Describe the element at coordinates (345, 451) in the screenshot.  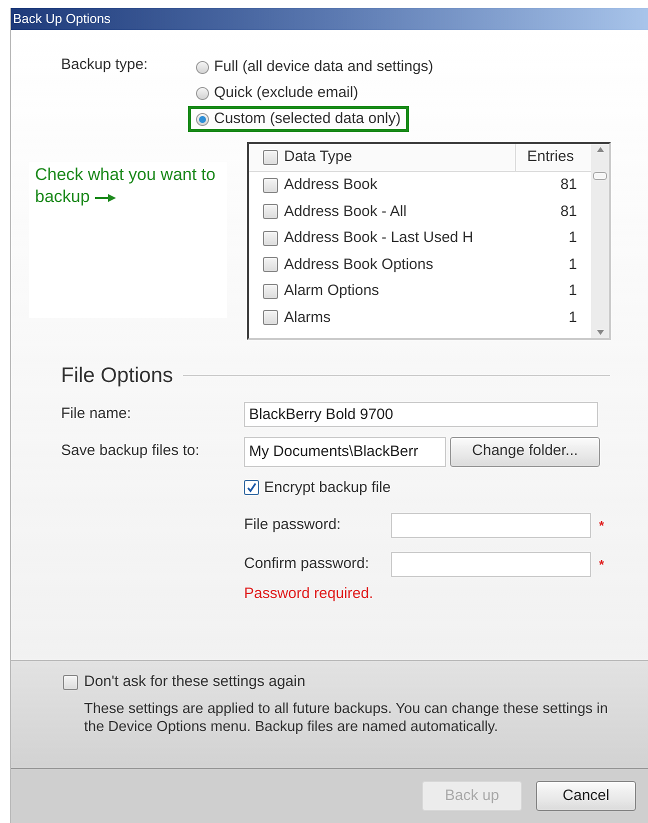
I see `folder-path-field: My Documents\BlackBerr` at that location.